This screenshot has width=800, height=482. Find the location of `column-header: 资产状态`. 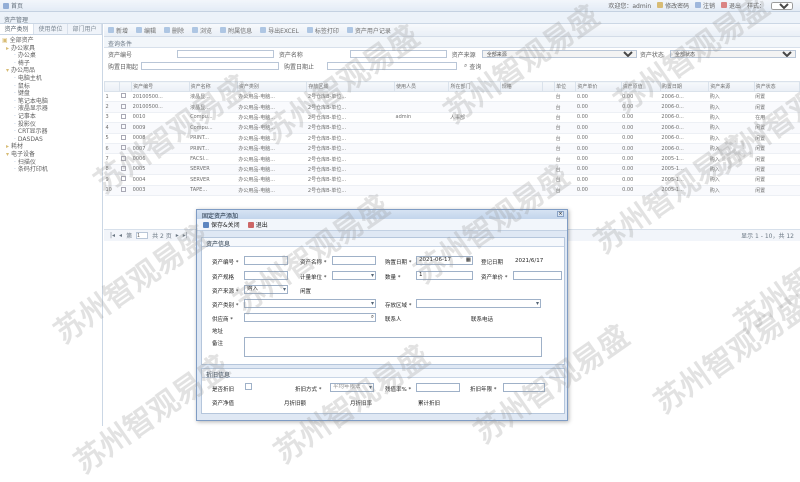

column-header: 资产状态 is located at coordinates (776, 86).